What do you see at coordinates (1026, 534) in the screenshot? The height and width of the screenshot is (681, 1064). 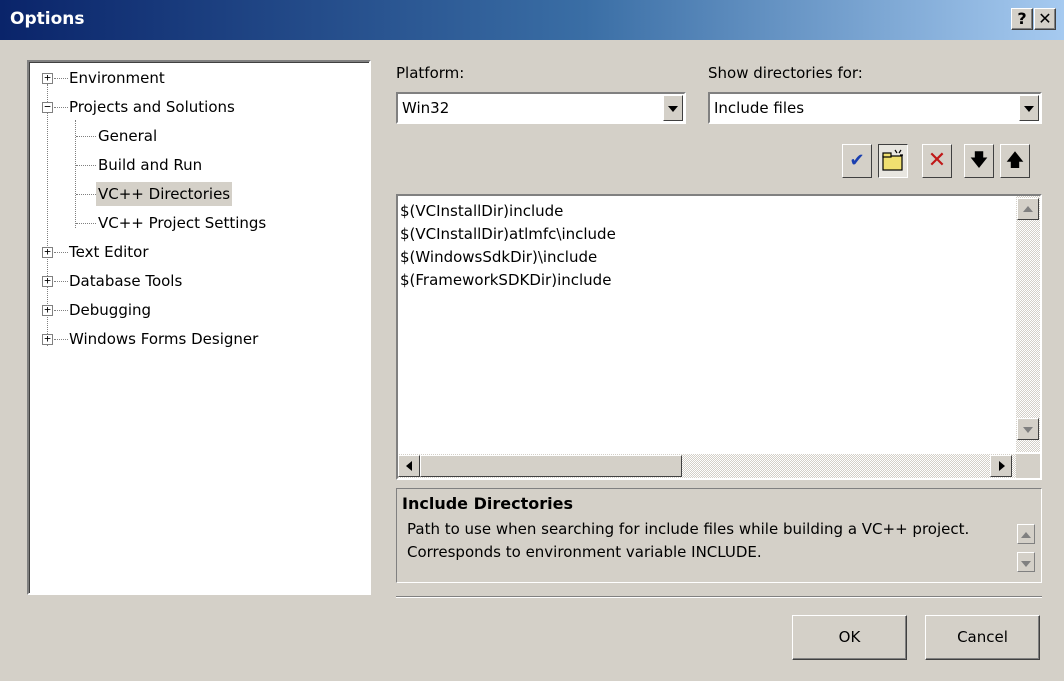 I see `description-scroll-up-icon` at bounding box center [1026, 534].